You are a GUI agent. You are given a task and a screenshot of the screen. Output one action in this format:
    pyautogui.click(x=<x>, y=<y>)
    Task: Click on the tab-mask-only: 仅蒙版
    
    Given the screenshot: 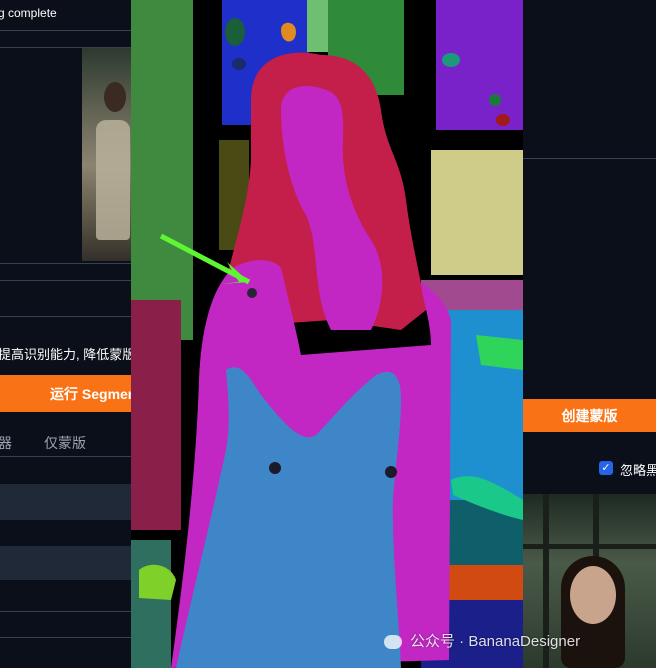 What is the action you would take?
    pyautogui.click(x=65, y=443)
    